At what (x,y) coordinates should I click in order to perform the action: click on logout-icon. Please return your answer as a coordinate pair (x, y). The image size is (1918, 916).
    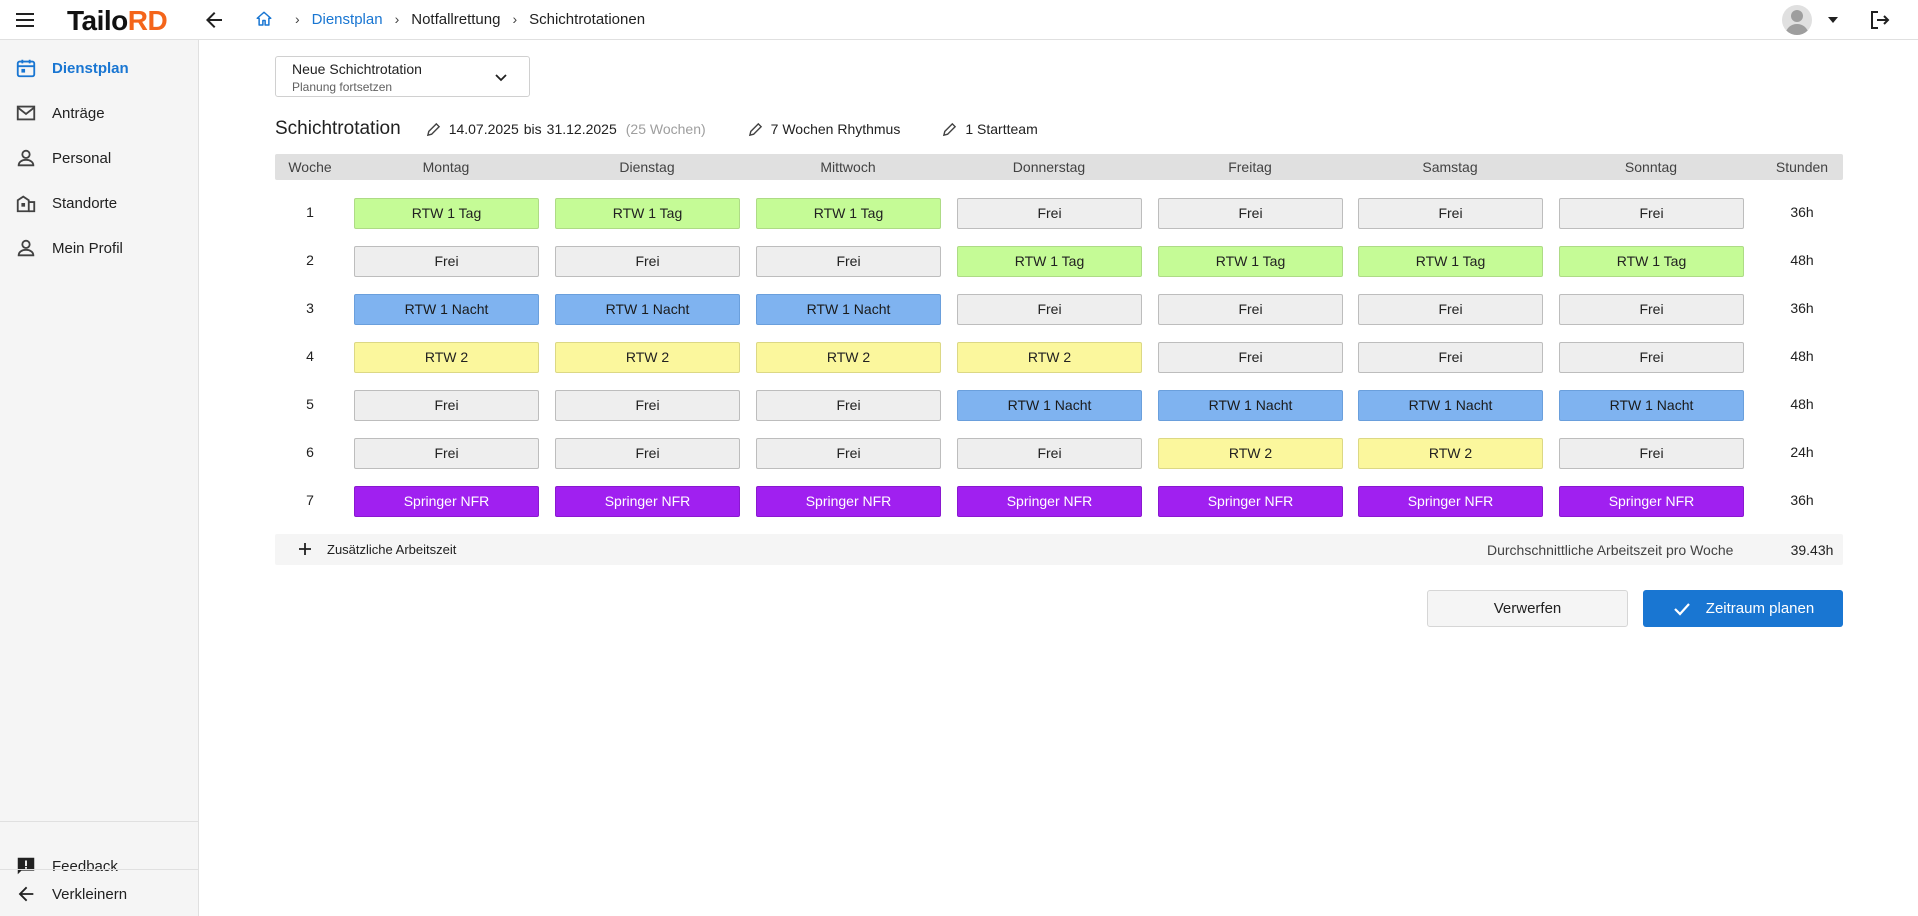
    Looking at the image, I should click on (1880, 20).